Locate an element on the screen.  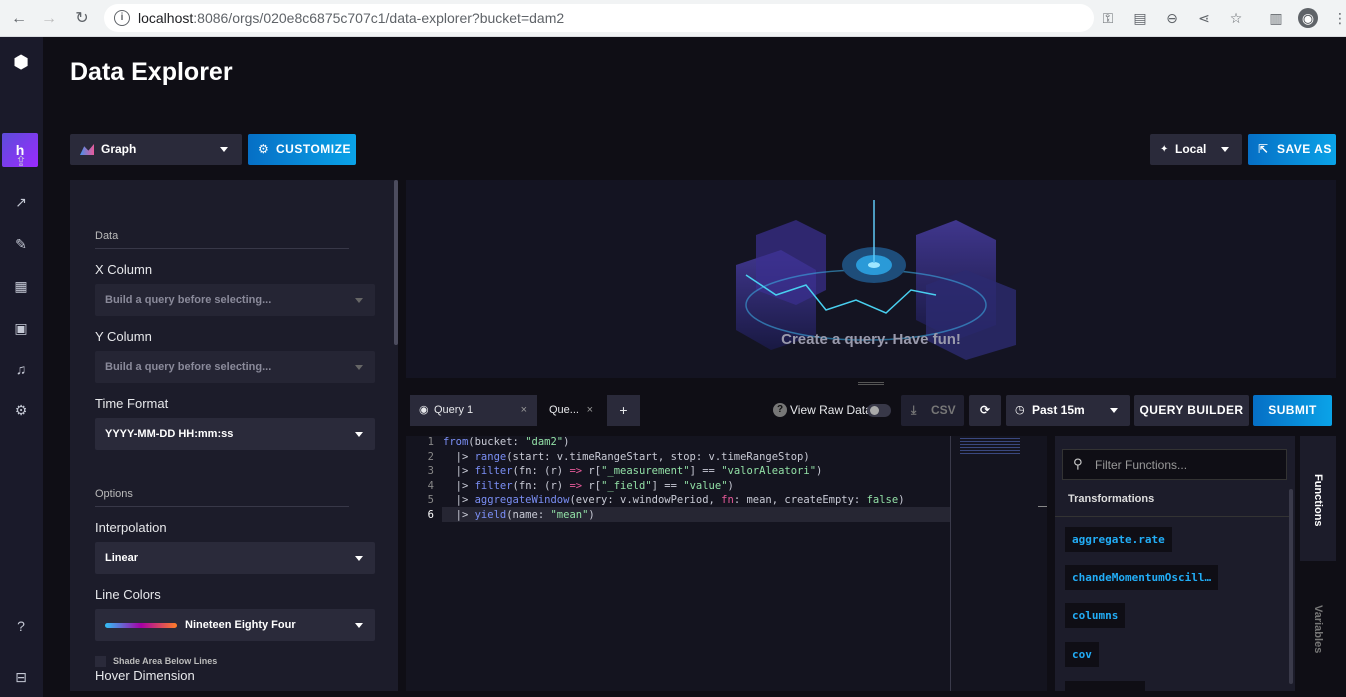
x-column-label: X Column is located at coordinates (124, 269).